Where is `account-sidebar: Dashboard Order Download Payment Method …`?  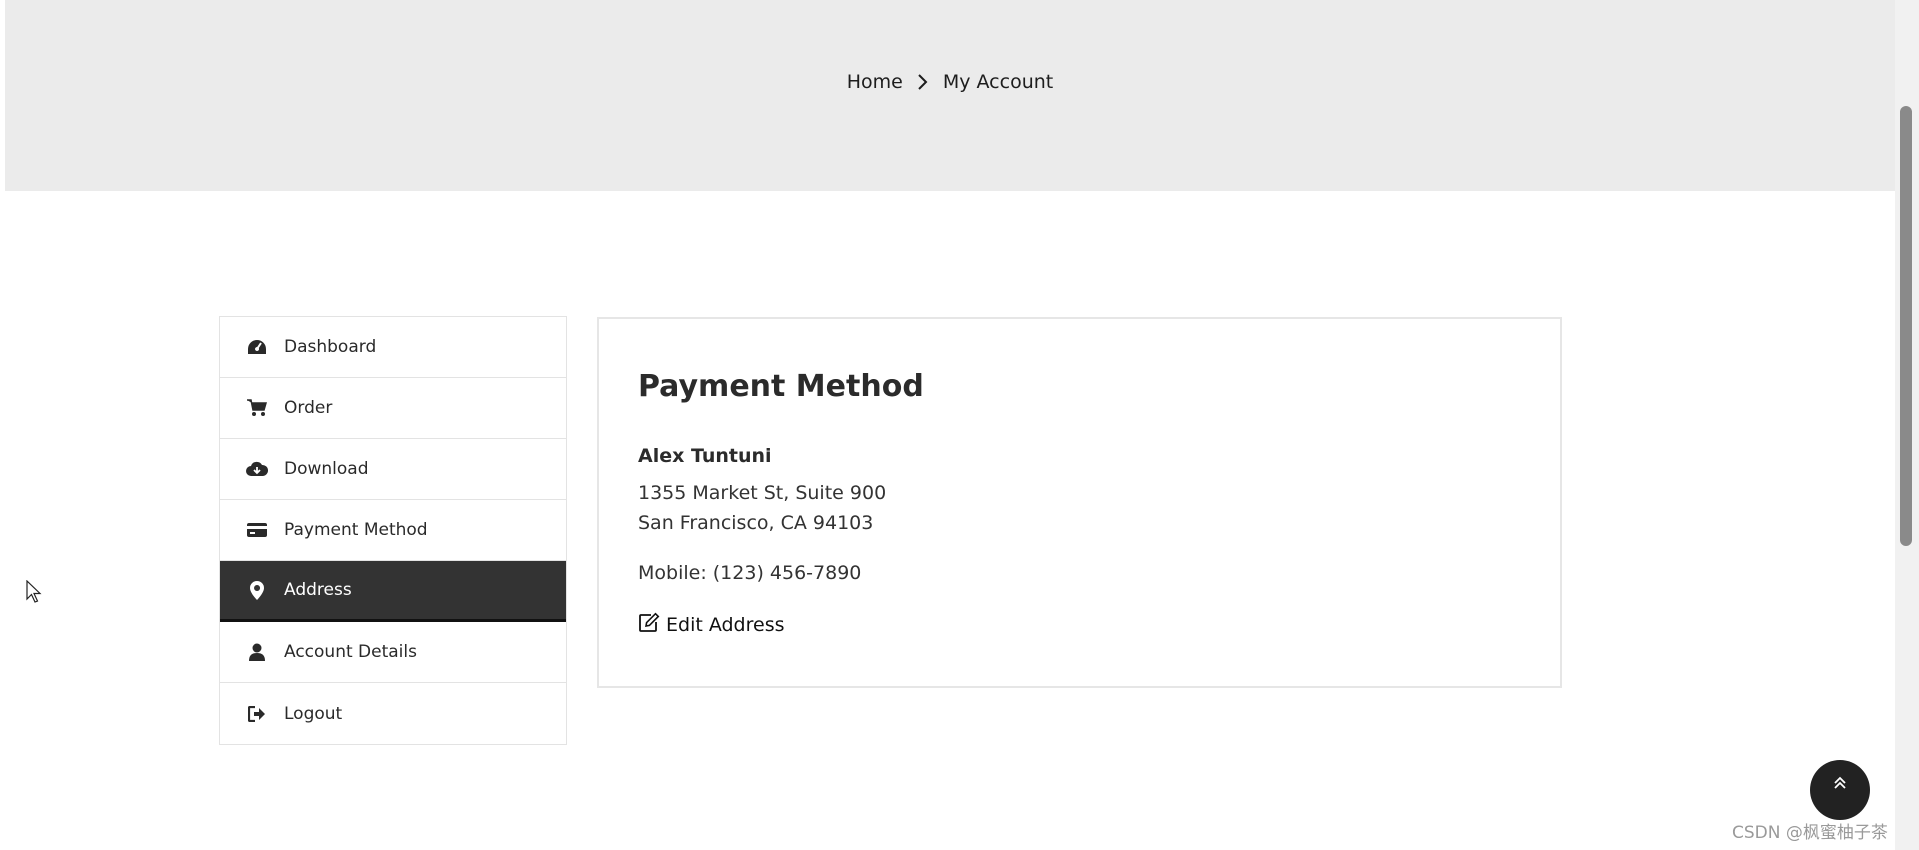 account-sidebar: Dashboard Order Download Payment Method … is located at coordinates (393, 530).